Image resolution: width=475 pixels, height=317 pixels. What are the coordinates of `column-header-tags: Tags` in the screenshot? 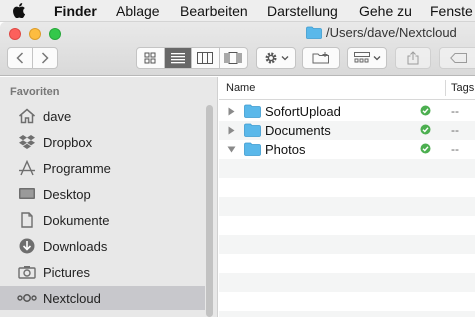 It's located at (462, 88).